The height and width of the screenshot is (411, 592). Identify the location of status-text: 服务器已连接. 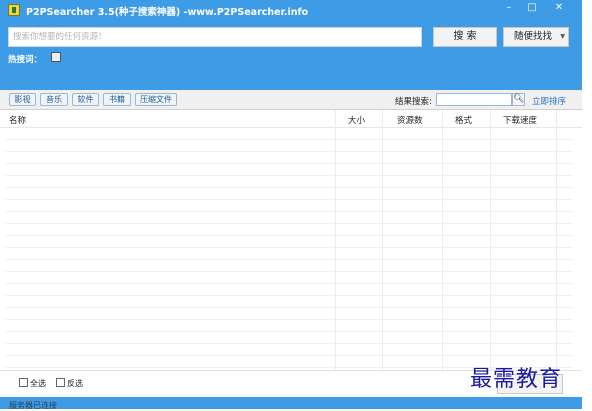
(33, 405).